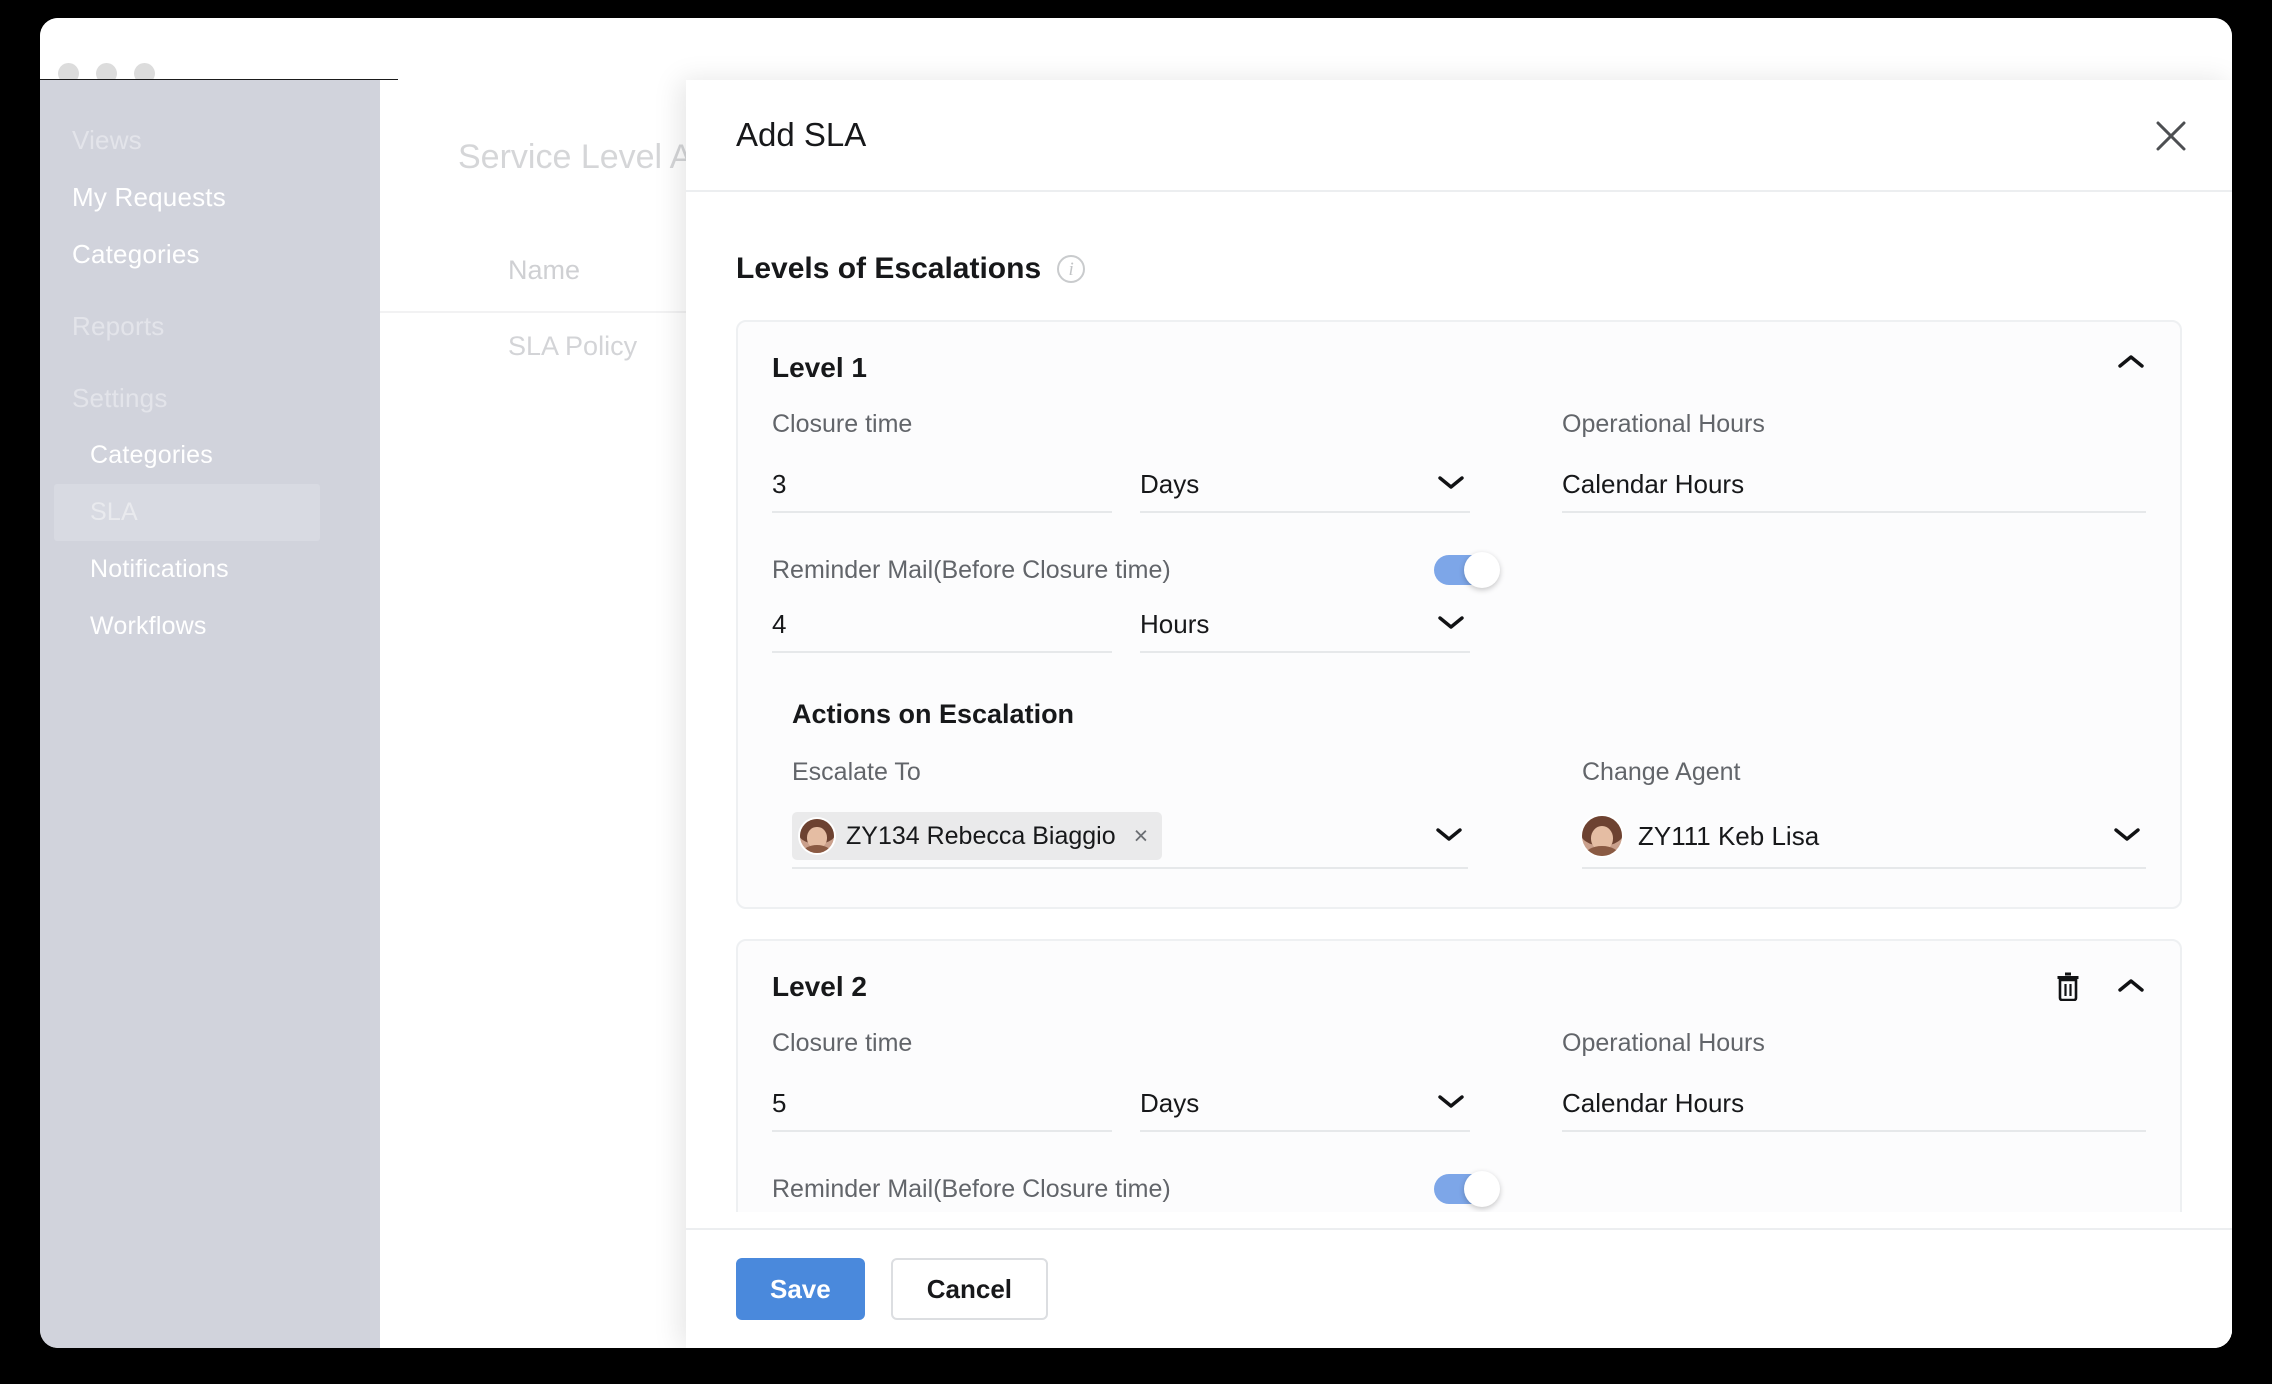 The width and height of the screenshot is (2272, 1384). I want to click on window-titlebar, so click(1136, 51).